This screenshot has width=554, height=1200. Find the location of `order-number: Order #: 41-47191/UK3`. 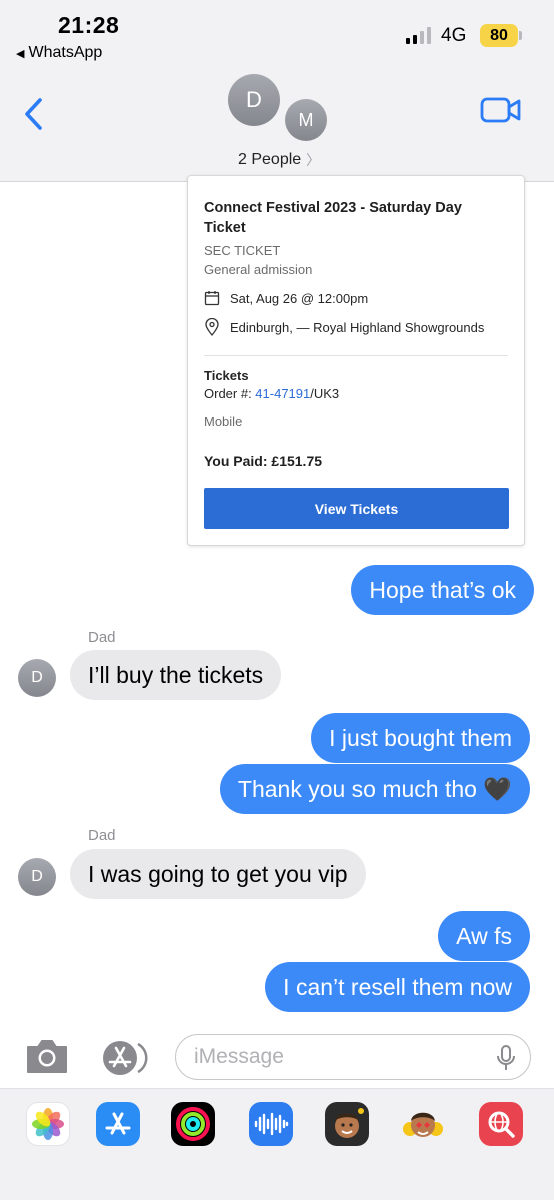

order-number: Order #: 41-47191/UK3 is located at coordinates (272, 393).